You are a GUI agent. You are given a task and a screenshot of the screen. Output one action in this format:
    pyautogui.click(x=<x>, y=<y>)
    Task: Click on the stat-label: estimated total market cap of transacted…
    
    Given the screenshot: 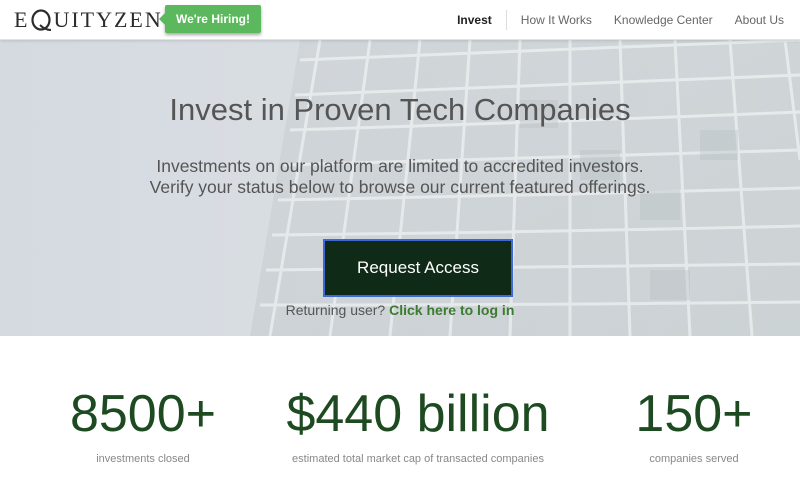 What is the action you would take?
    pyautogui.click(x=418, y=459)
    